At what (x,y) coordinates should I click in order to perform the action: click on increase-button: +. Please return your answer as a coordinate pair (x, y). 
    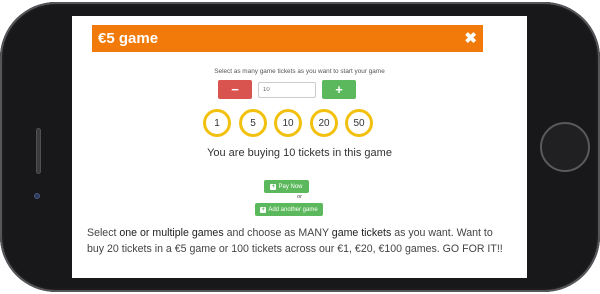
    Looking at the image, I should click on (339, 89).